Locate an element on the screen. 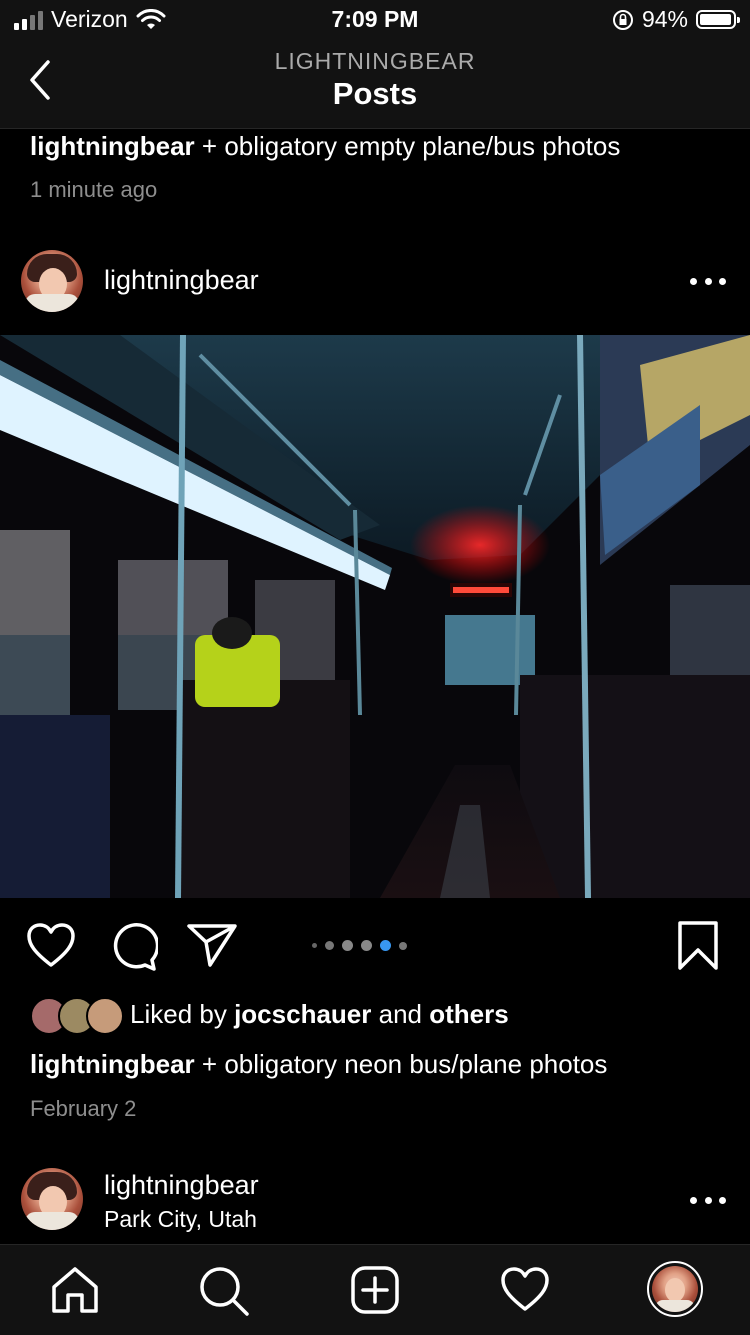 Image resolution: width=750 pixels, height=1335 pixels. post-avatar is located at coordinates (52, 281).